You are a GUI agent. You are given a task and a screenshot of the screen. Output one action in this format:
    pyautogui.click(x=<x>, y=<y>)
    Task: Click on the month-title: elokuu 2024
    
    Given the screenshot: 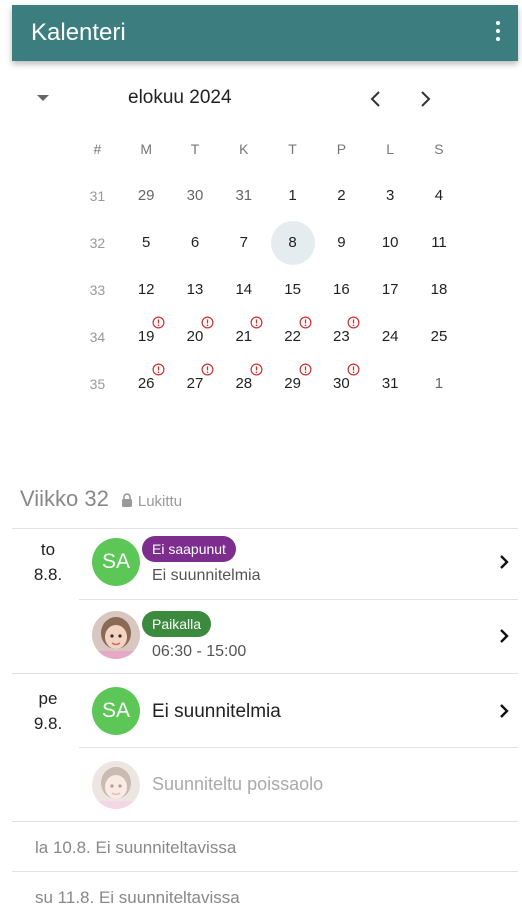 What is the action you would take?
    pyautogui.click(x=180, y=98)
    